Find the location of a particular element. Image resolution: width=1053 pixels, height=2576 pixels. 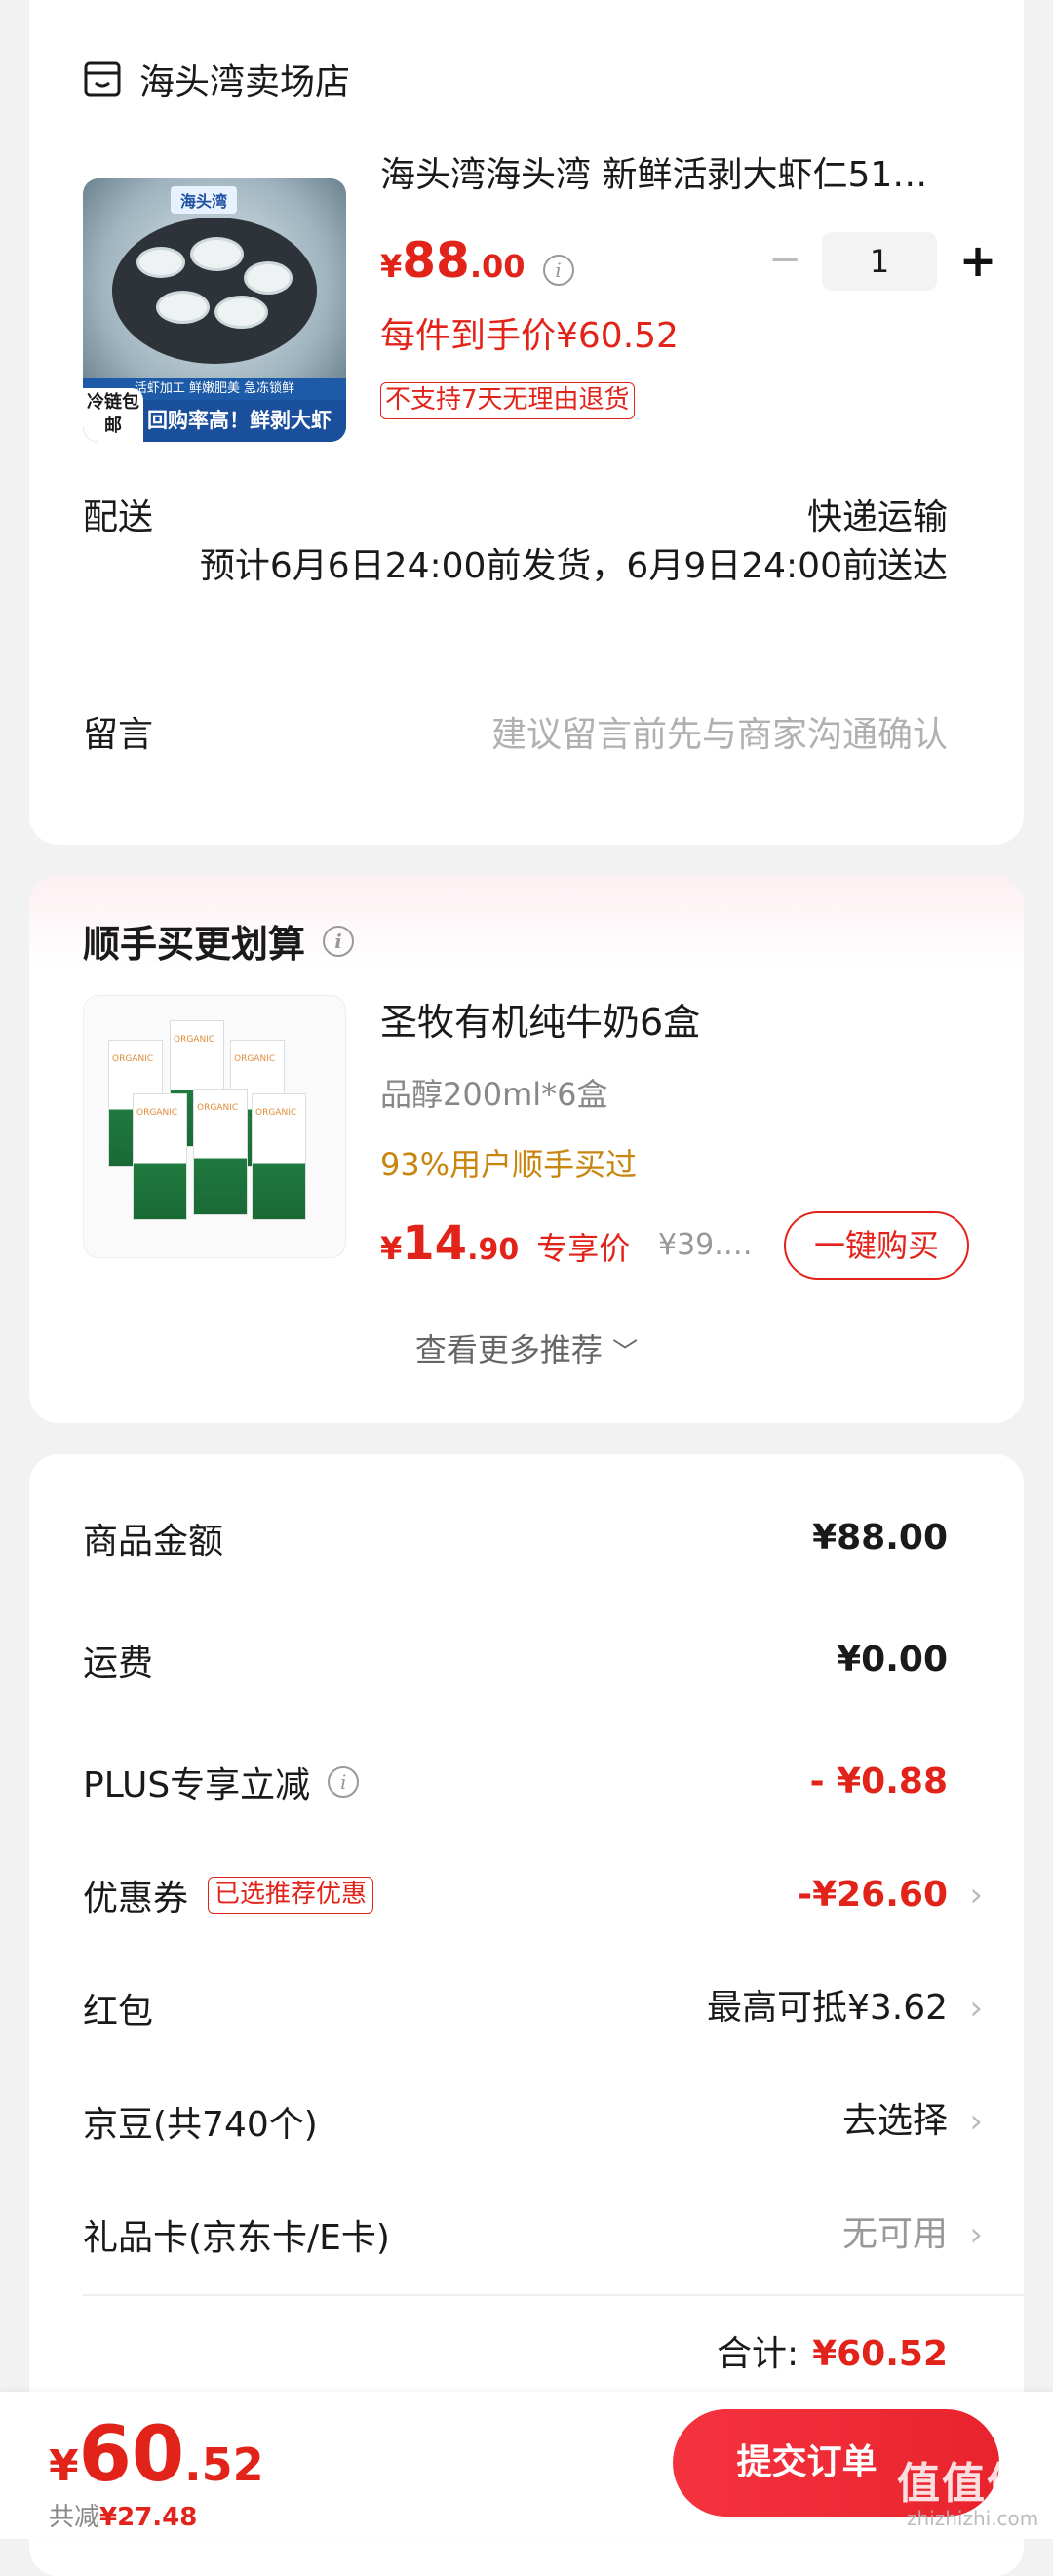

coupon-value: -¥26.60 is located at coordinates (873, 1895).